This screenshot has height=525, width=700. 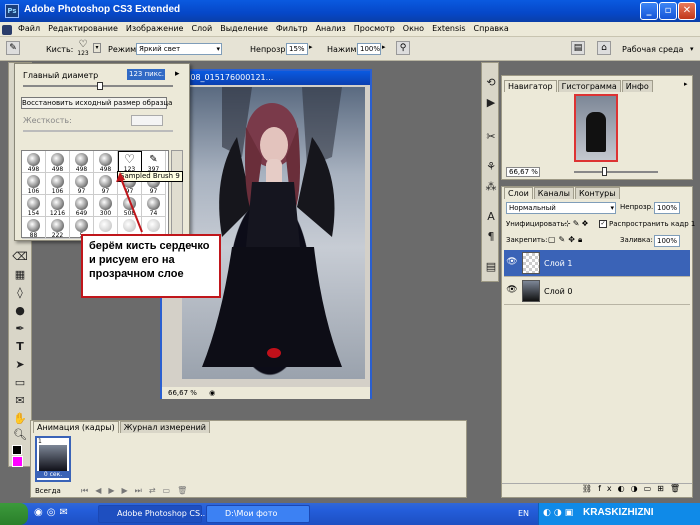 I want to click on lock-icons: ▢✎✥🔒︎, so click(x=566, y=240).